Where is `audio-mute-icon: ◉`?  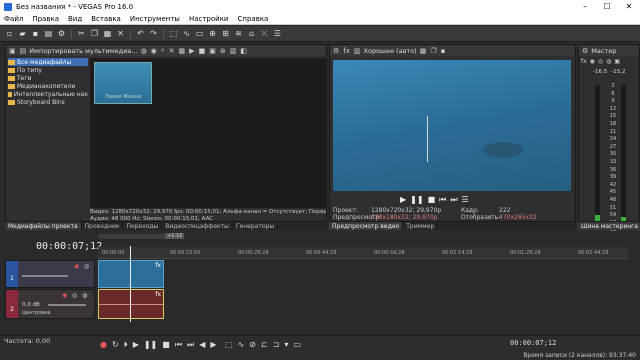 audio-mute-icon: ◉ is located at coordinates (64, 295).